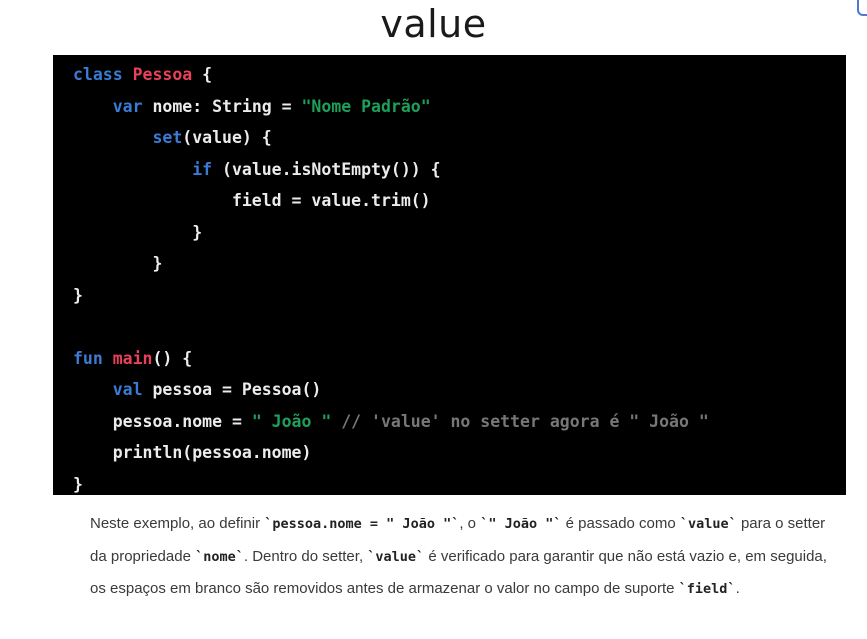  What do you see at coordinates (305, 556) in the screenshot?
I see `text-run: . Dentro do setter,` at bounding box center [305, 556].